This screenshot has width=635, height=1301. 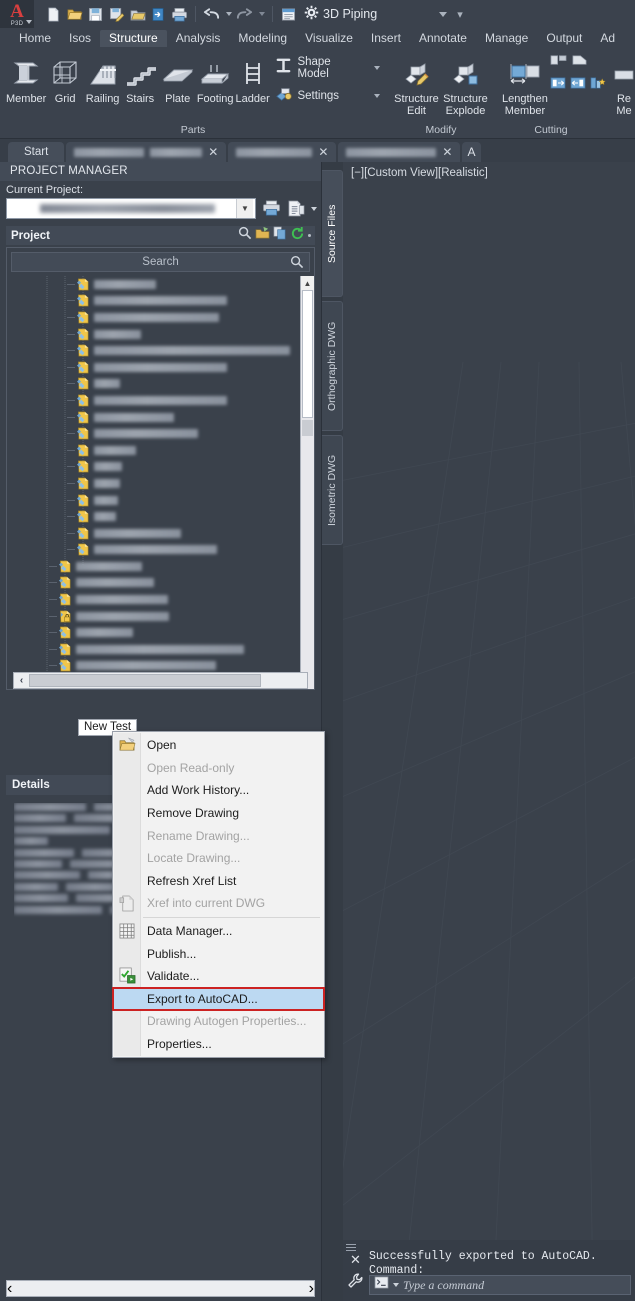 I want to click on drawing-tab-1: ✕, so click(x=146, y=152).